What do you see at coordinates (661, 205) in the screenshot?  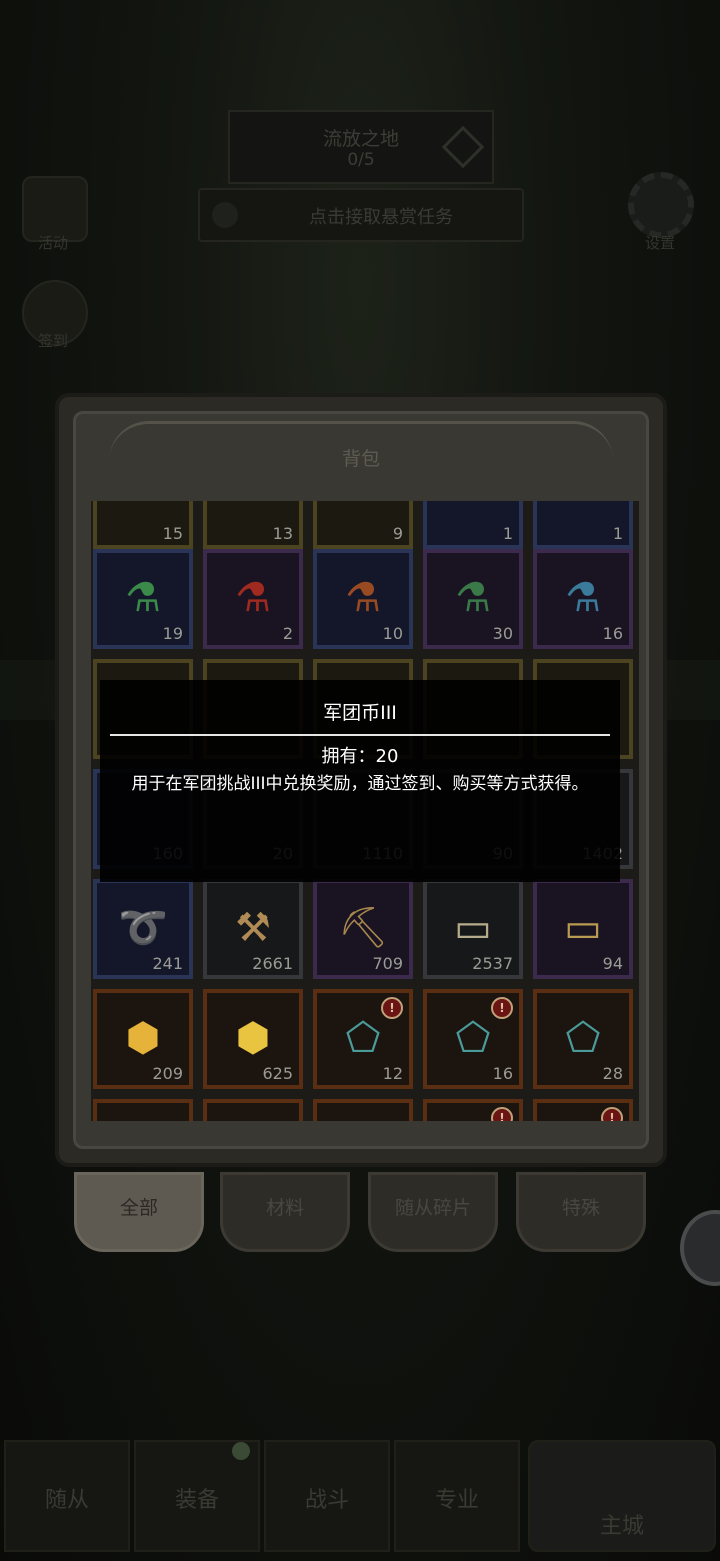 I see `settings-gear-icon` at bounding box center [661, 205].